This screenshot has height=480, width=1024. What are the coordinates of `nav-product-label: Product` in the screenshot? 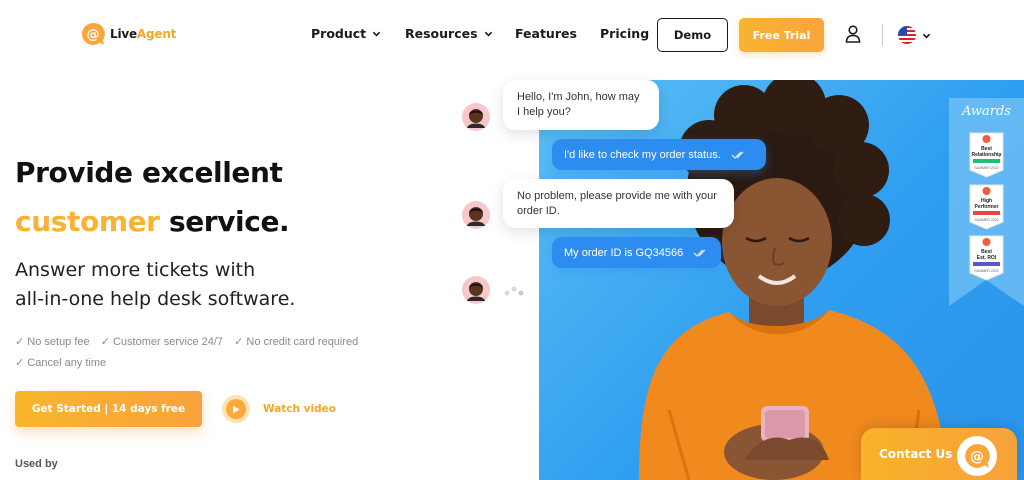 It's located at (339, 33).